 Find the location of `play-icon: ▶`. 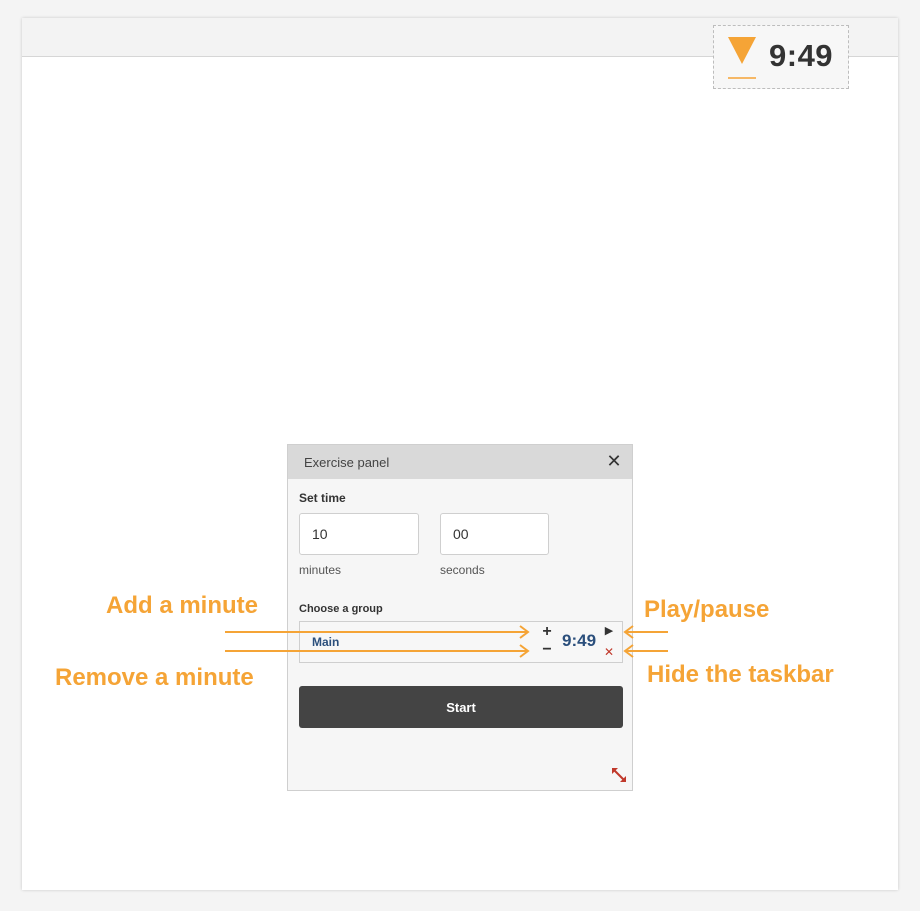

play-icon: ▶ is located at coordinates (609, 630).